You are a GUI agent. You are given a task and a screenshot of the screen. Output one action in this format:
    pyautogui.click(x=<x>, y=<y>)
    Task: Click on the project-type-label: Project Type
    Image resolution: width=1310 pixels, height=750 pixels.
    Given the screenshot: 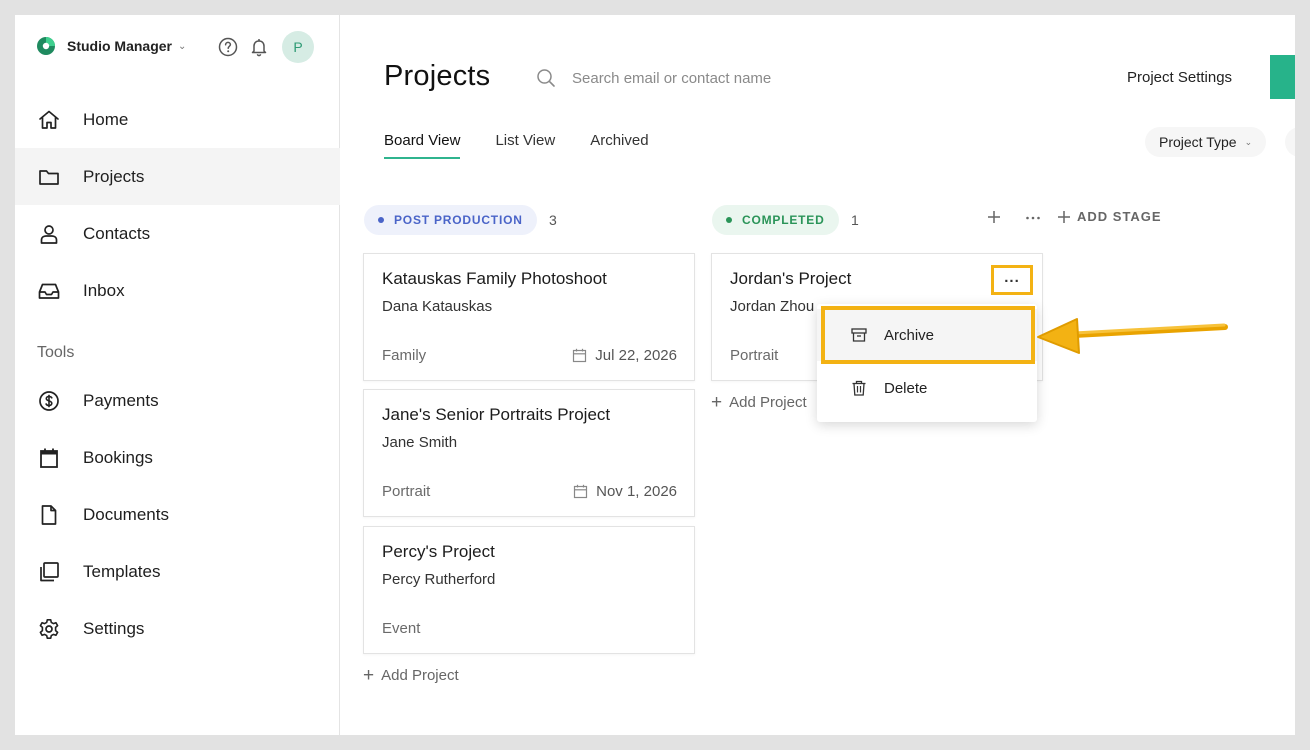 What is the action you would take?
    pyautogui.click(x=1198, y=142)
    